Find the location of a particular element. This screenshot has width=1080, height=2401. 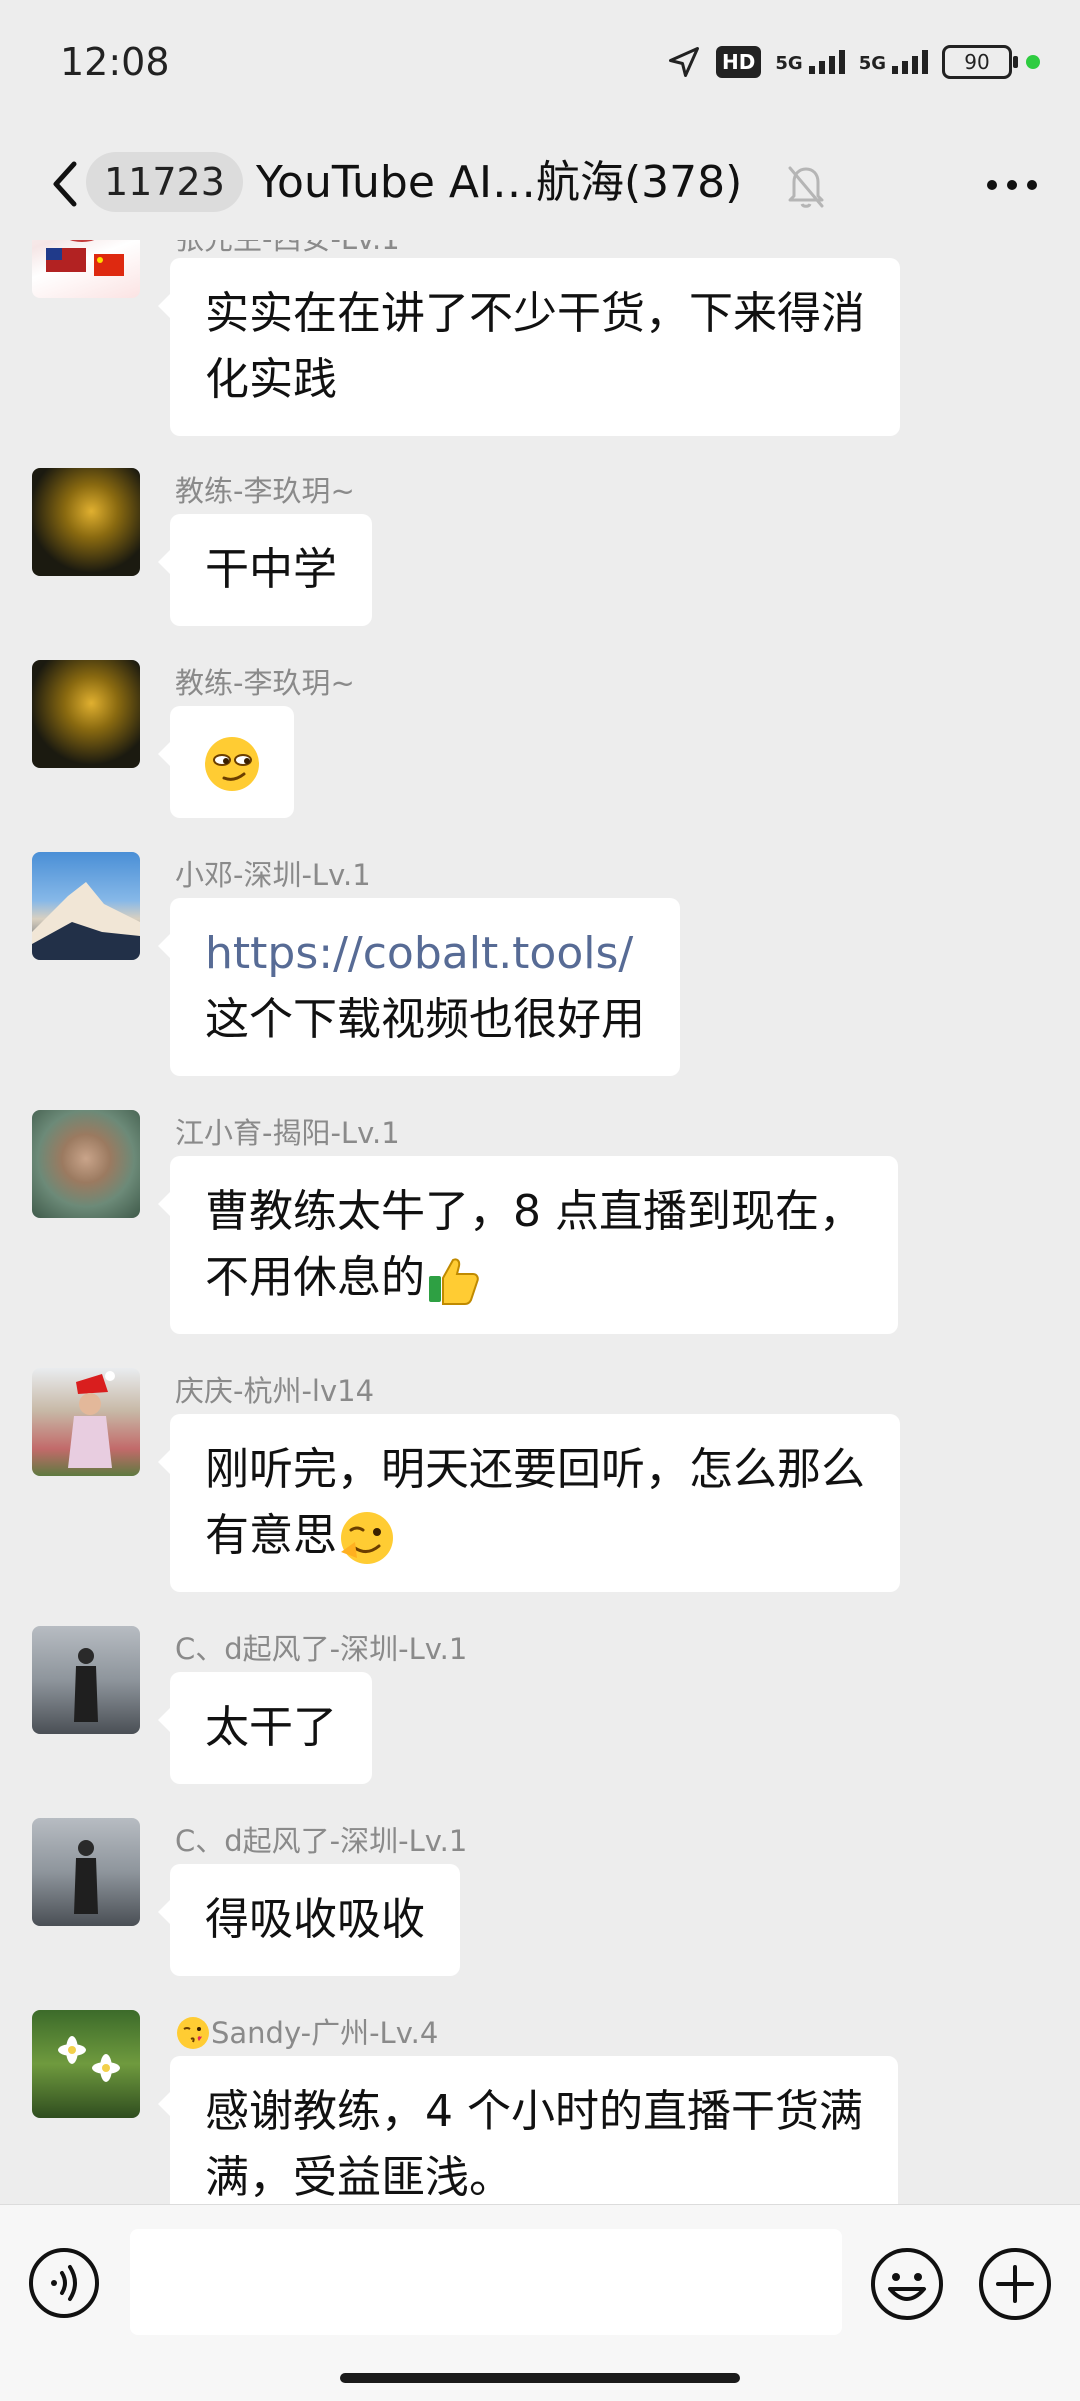

status-bar: 12:08 HD 5G 5G 90 is located at coordinates (540, 65).